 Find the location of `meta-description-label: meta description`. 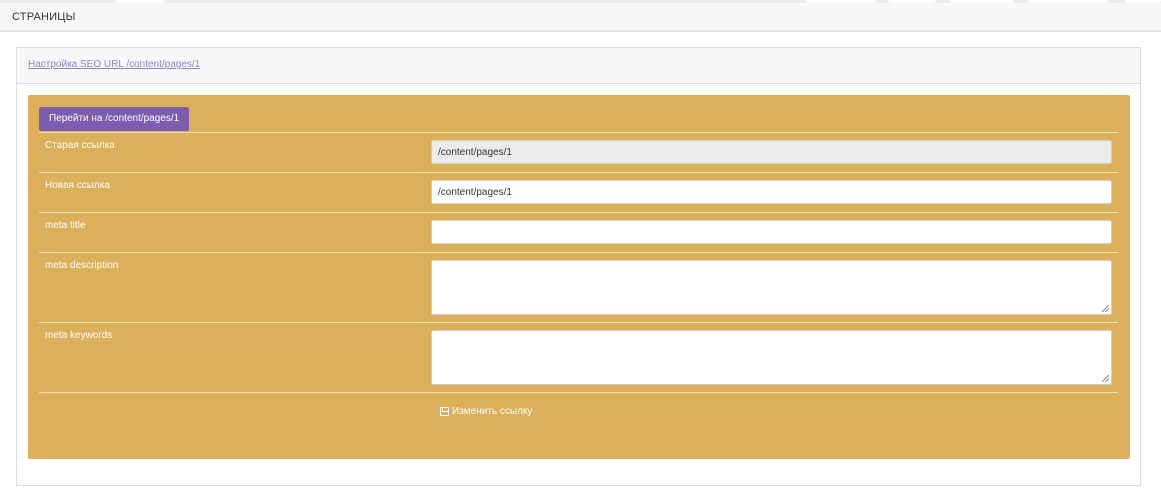

meta-description-label: meta description is located at coordinates (82, 265).